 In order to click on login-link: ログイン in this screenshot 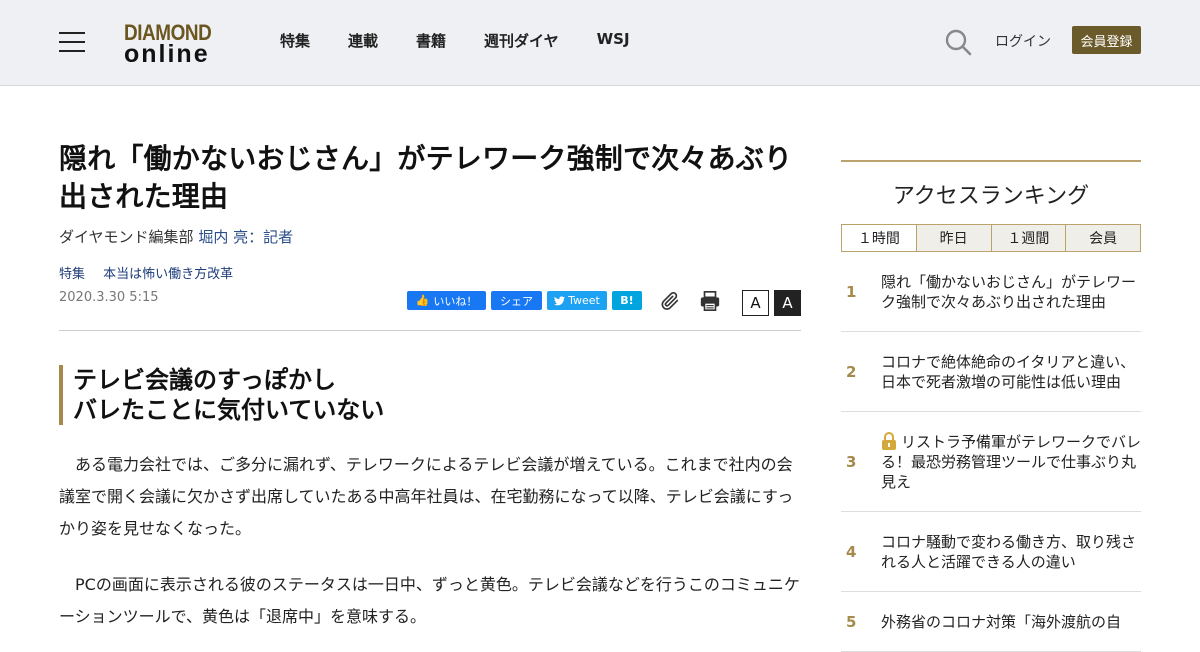, I will do `click(1023, 41)`.